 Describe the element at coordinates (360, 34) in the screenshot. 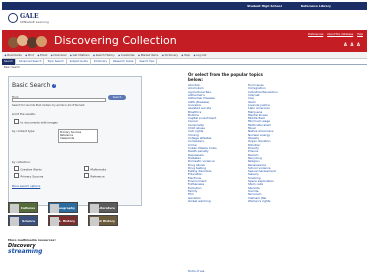

I see `help-link: Help` at that location.